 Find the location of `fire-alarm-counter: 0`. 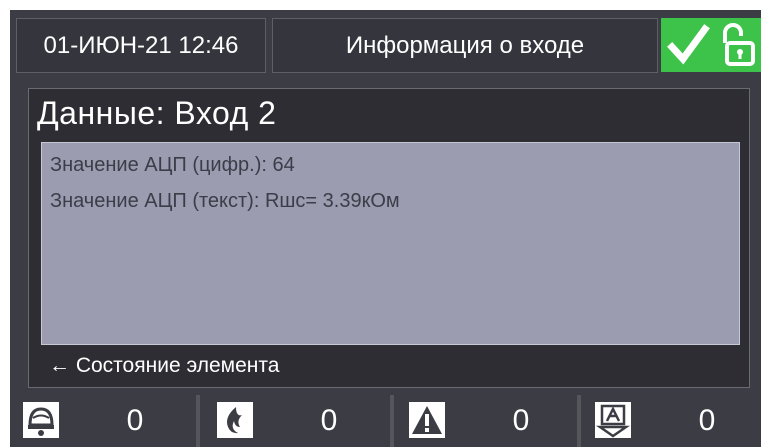

fire-alarm-counter: 0 is located at coordinates (100, 421).